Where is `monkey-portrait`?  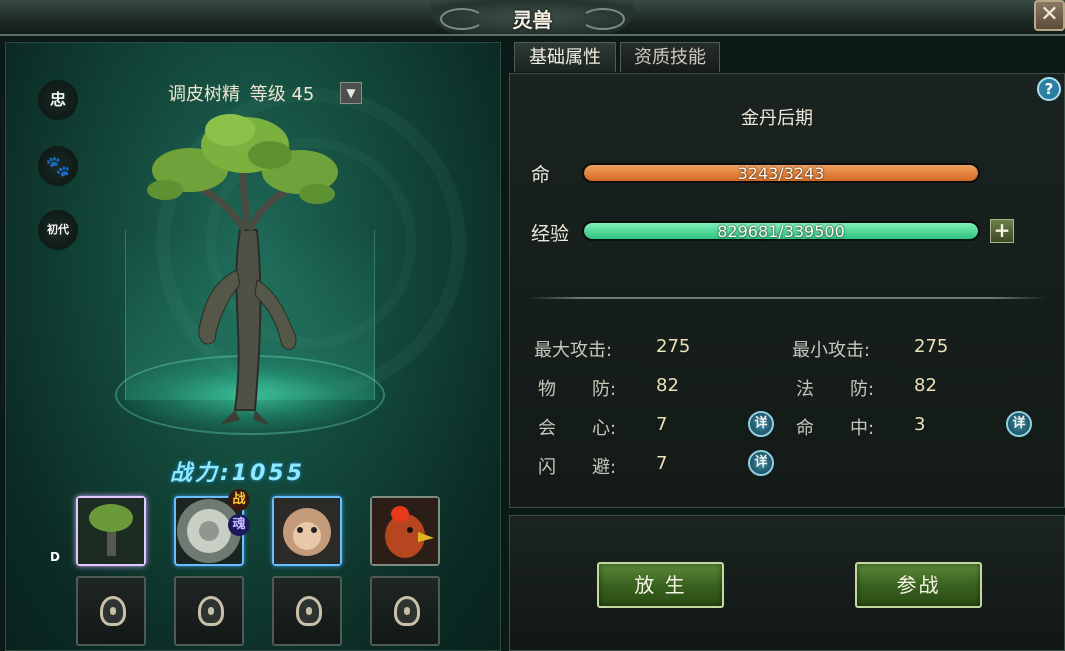 monkey-portrait is located at coordinates (307, 531).